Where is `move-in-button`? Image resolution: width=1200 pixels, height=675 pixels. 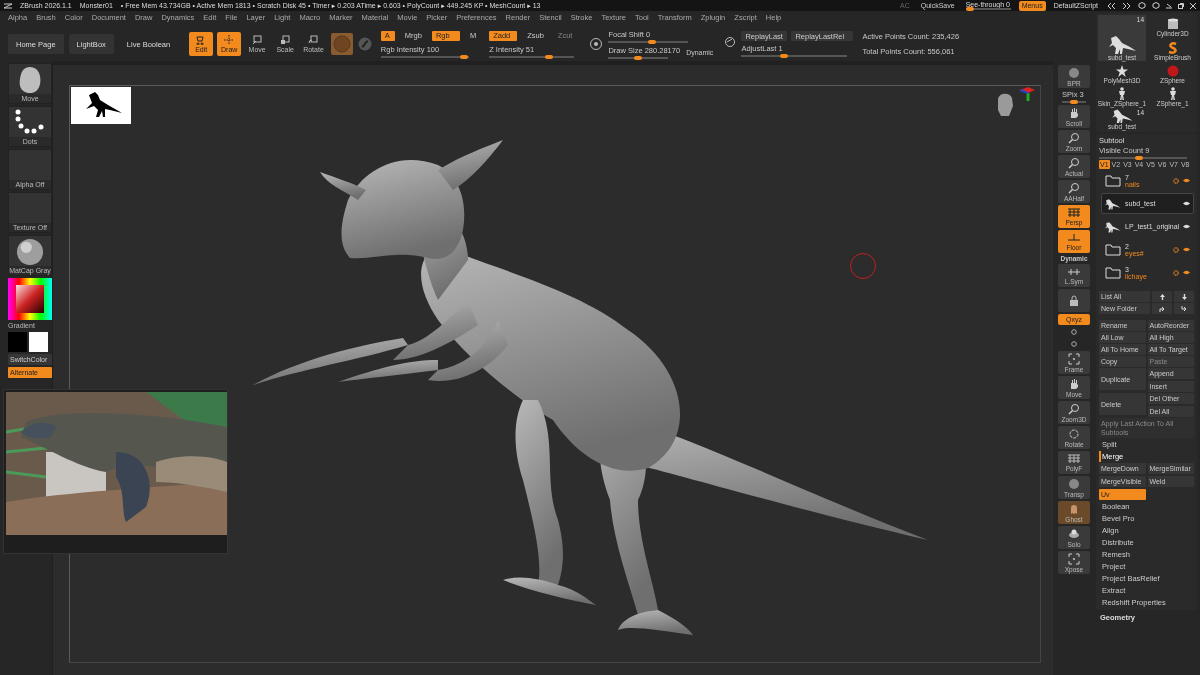
move-in-button is located at coordinates (1162, 308).